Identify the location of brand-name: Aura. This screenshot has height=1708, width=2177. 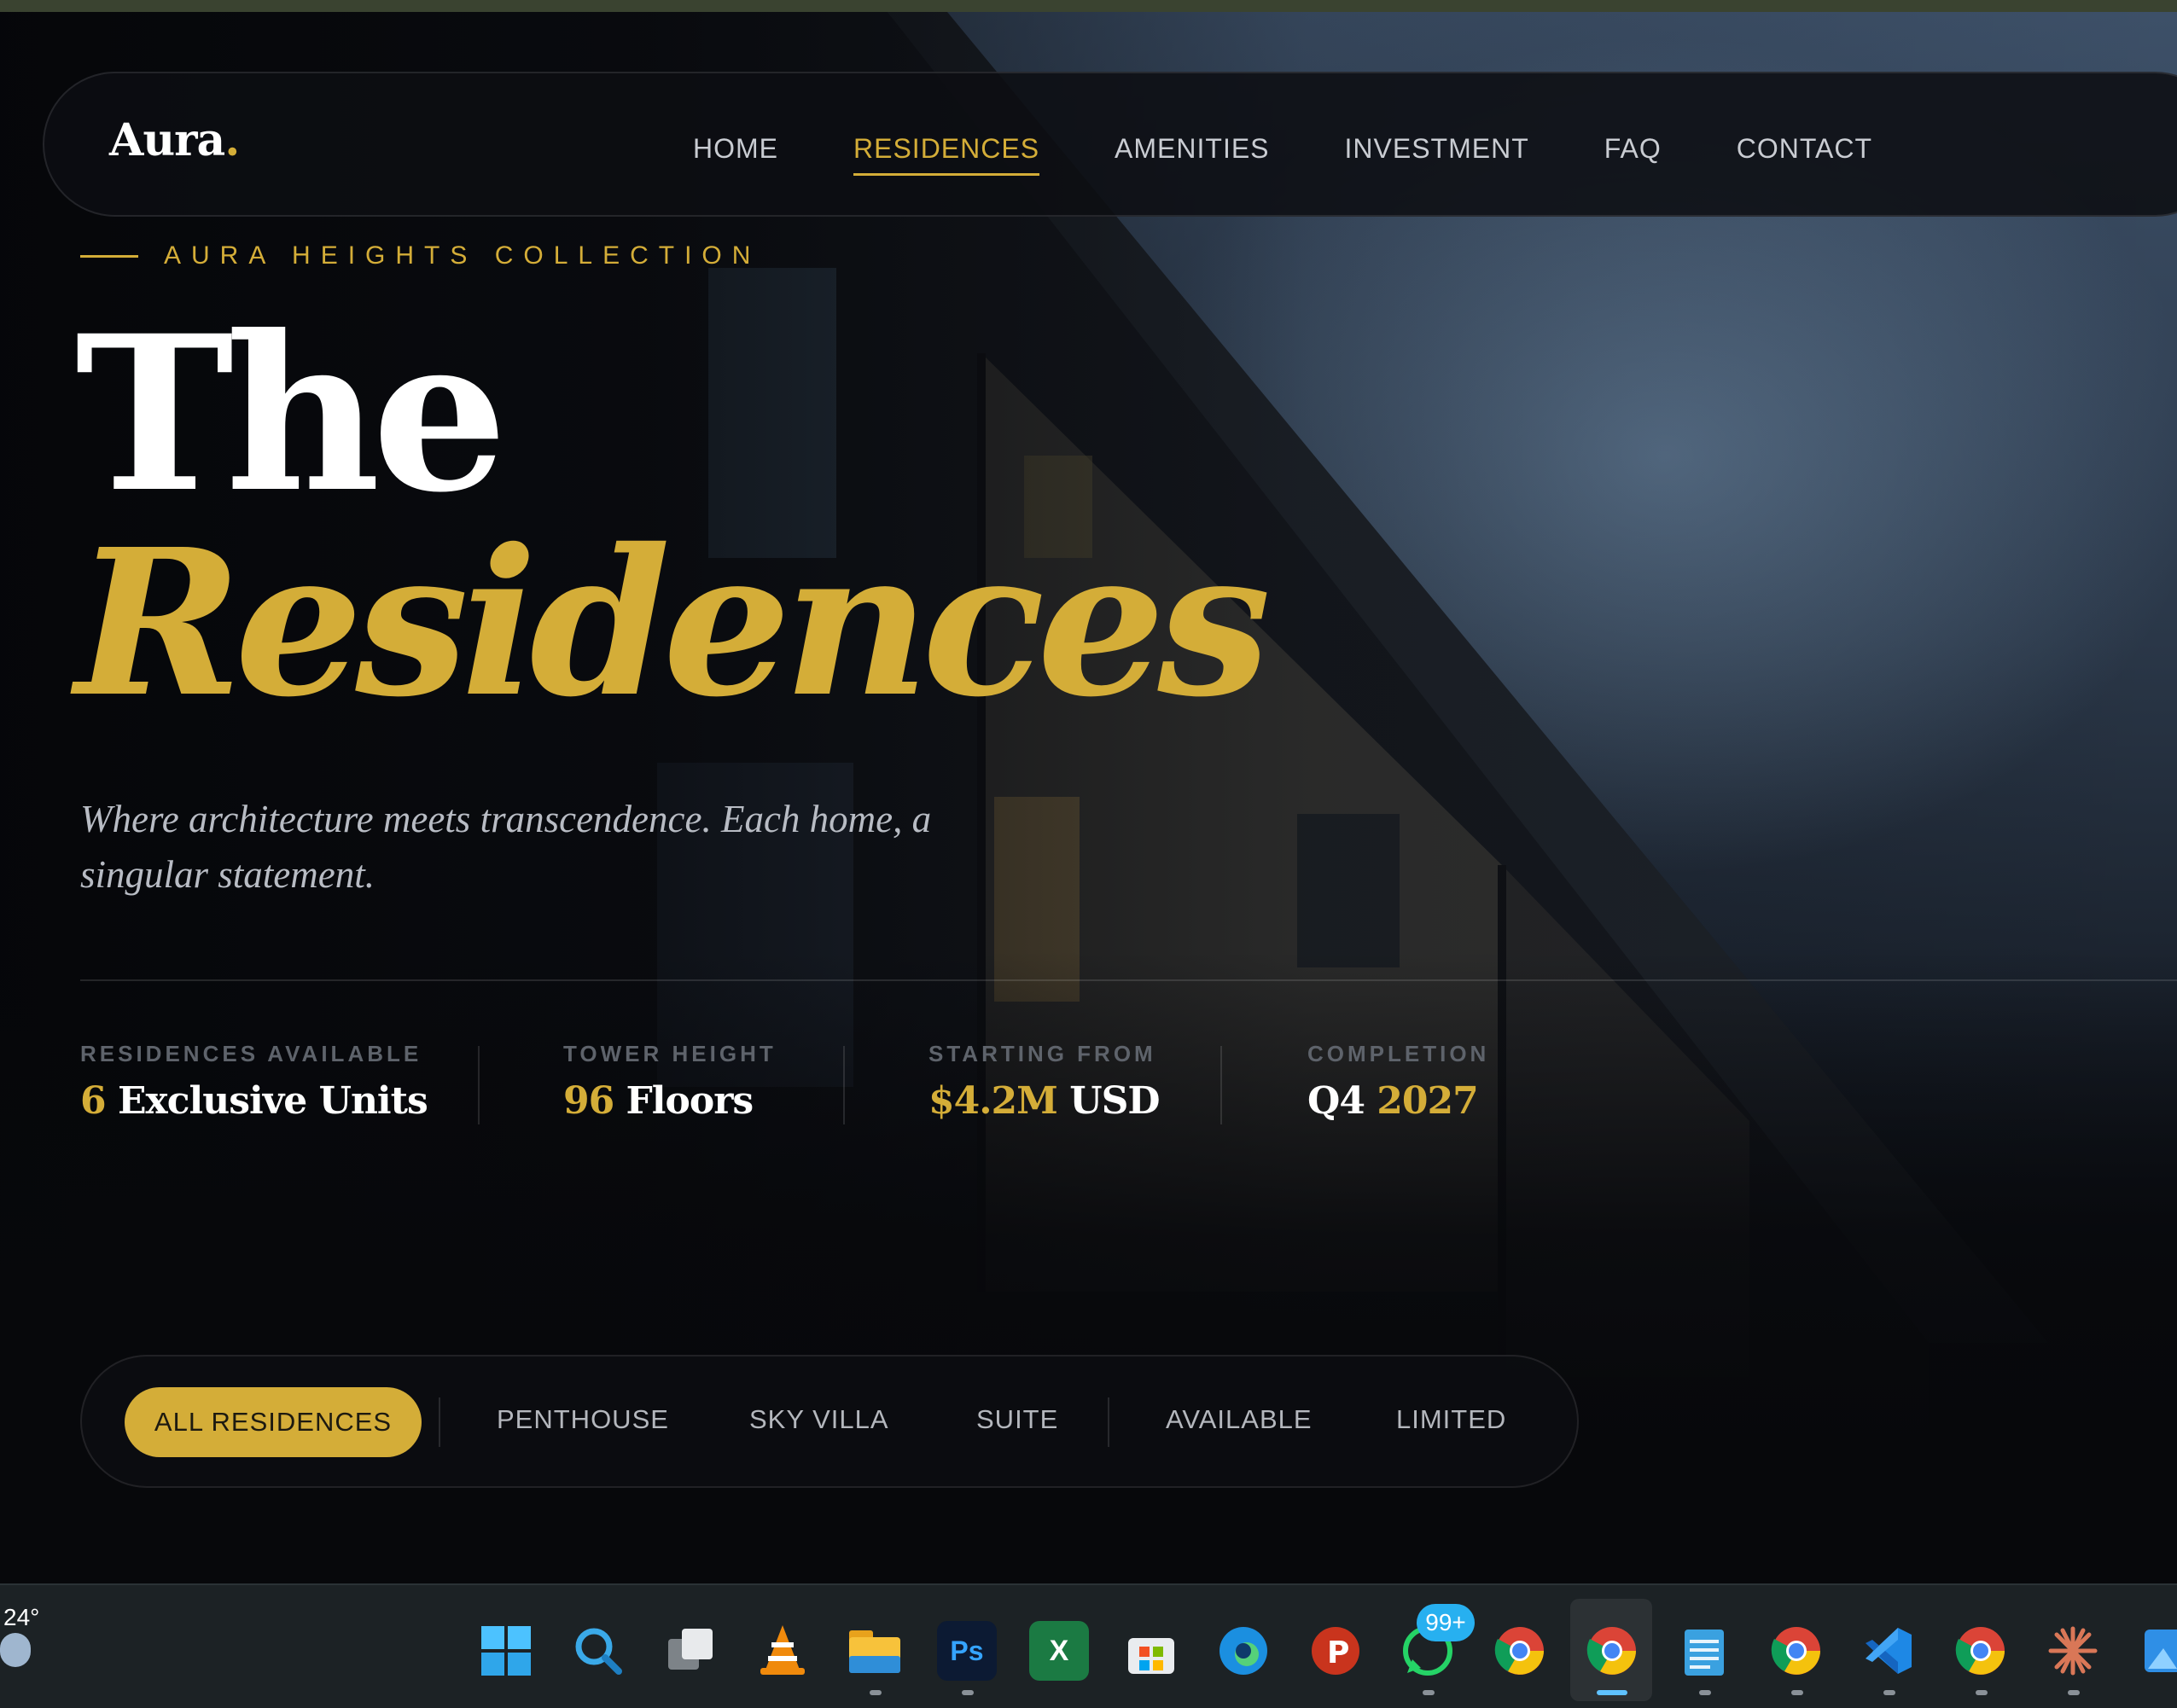
(167, 140).